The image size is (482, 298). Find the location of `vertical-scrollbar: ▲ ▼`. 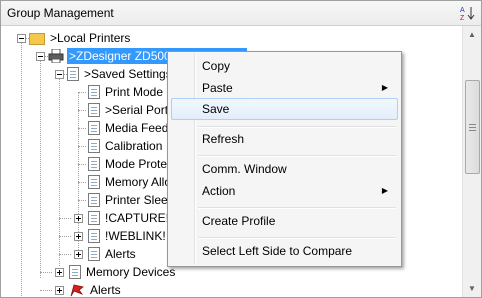

vertical-scrollbar: ▲ ▼ is located at coordinates (471, 161).